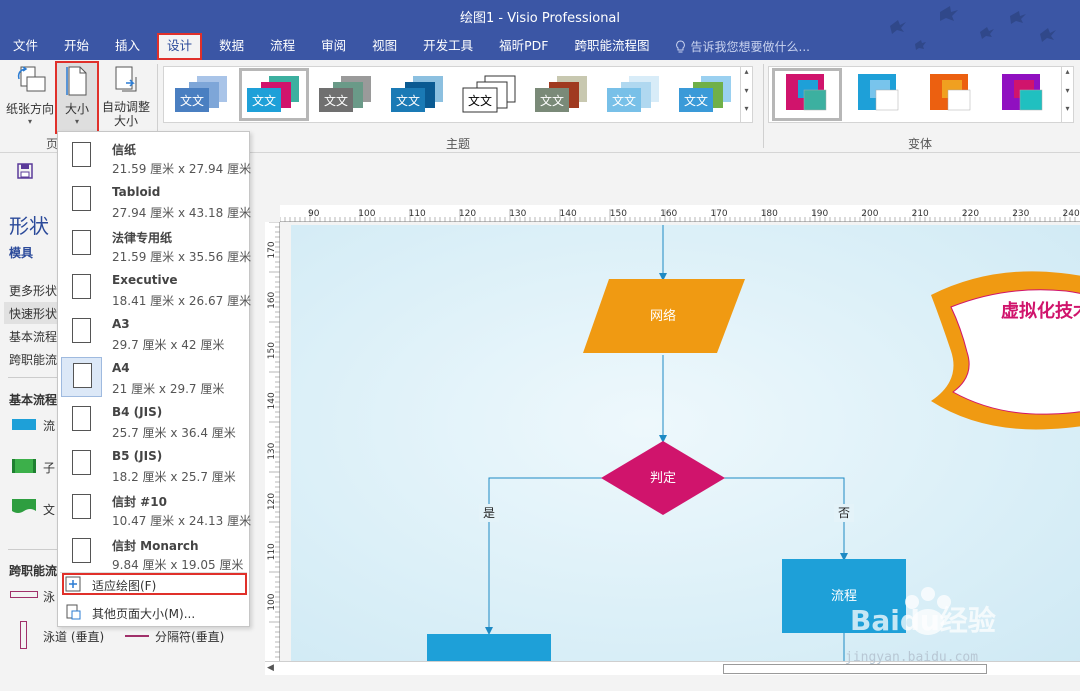 The image size is (1080, 691). Describe the element at coordinates (125, 121) in the screenshot. I see `autofit-label-2: 大小` at that location.